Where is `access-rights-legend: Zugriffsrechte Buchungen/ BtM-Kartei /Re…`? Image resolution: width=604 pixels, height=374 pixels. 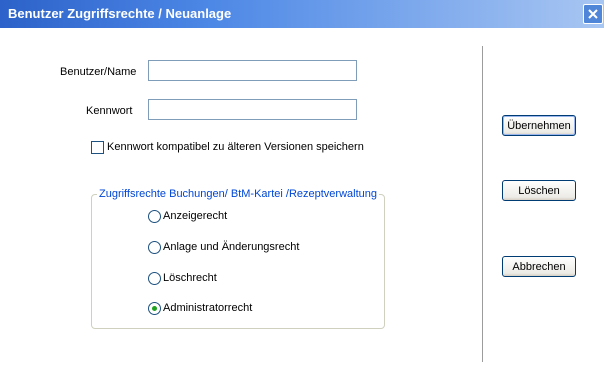
access-rights-legend: Zugriffsrechte Buchungen/ BtM-Kartei /Re… is located at coordinates (238, 194).